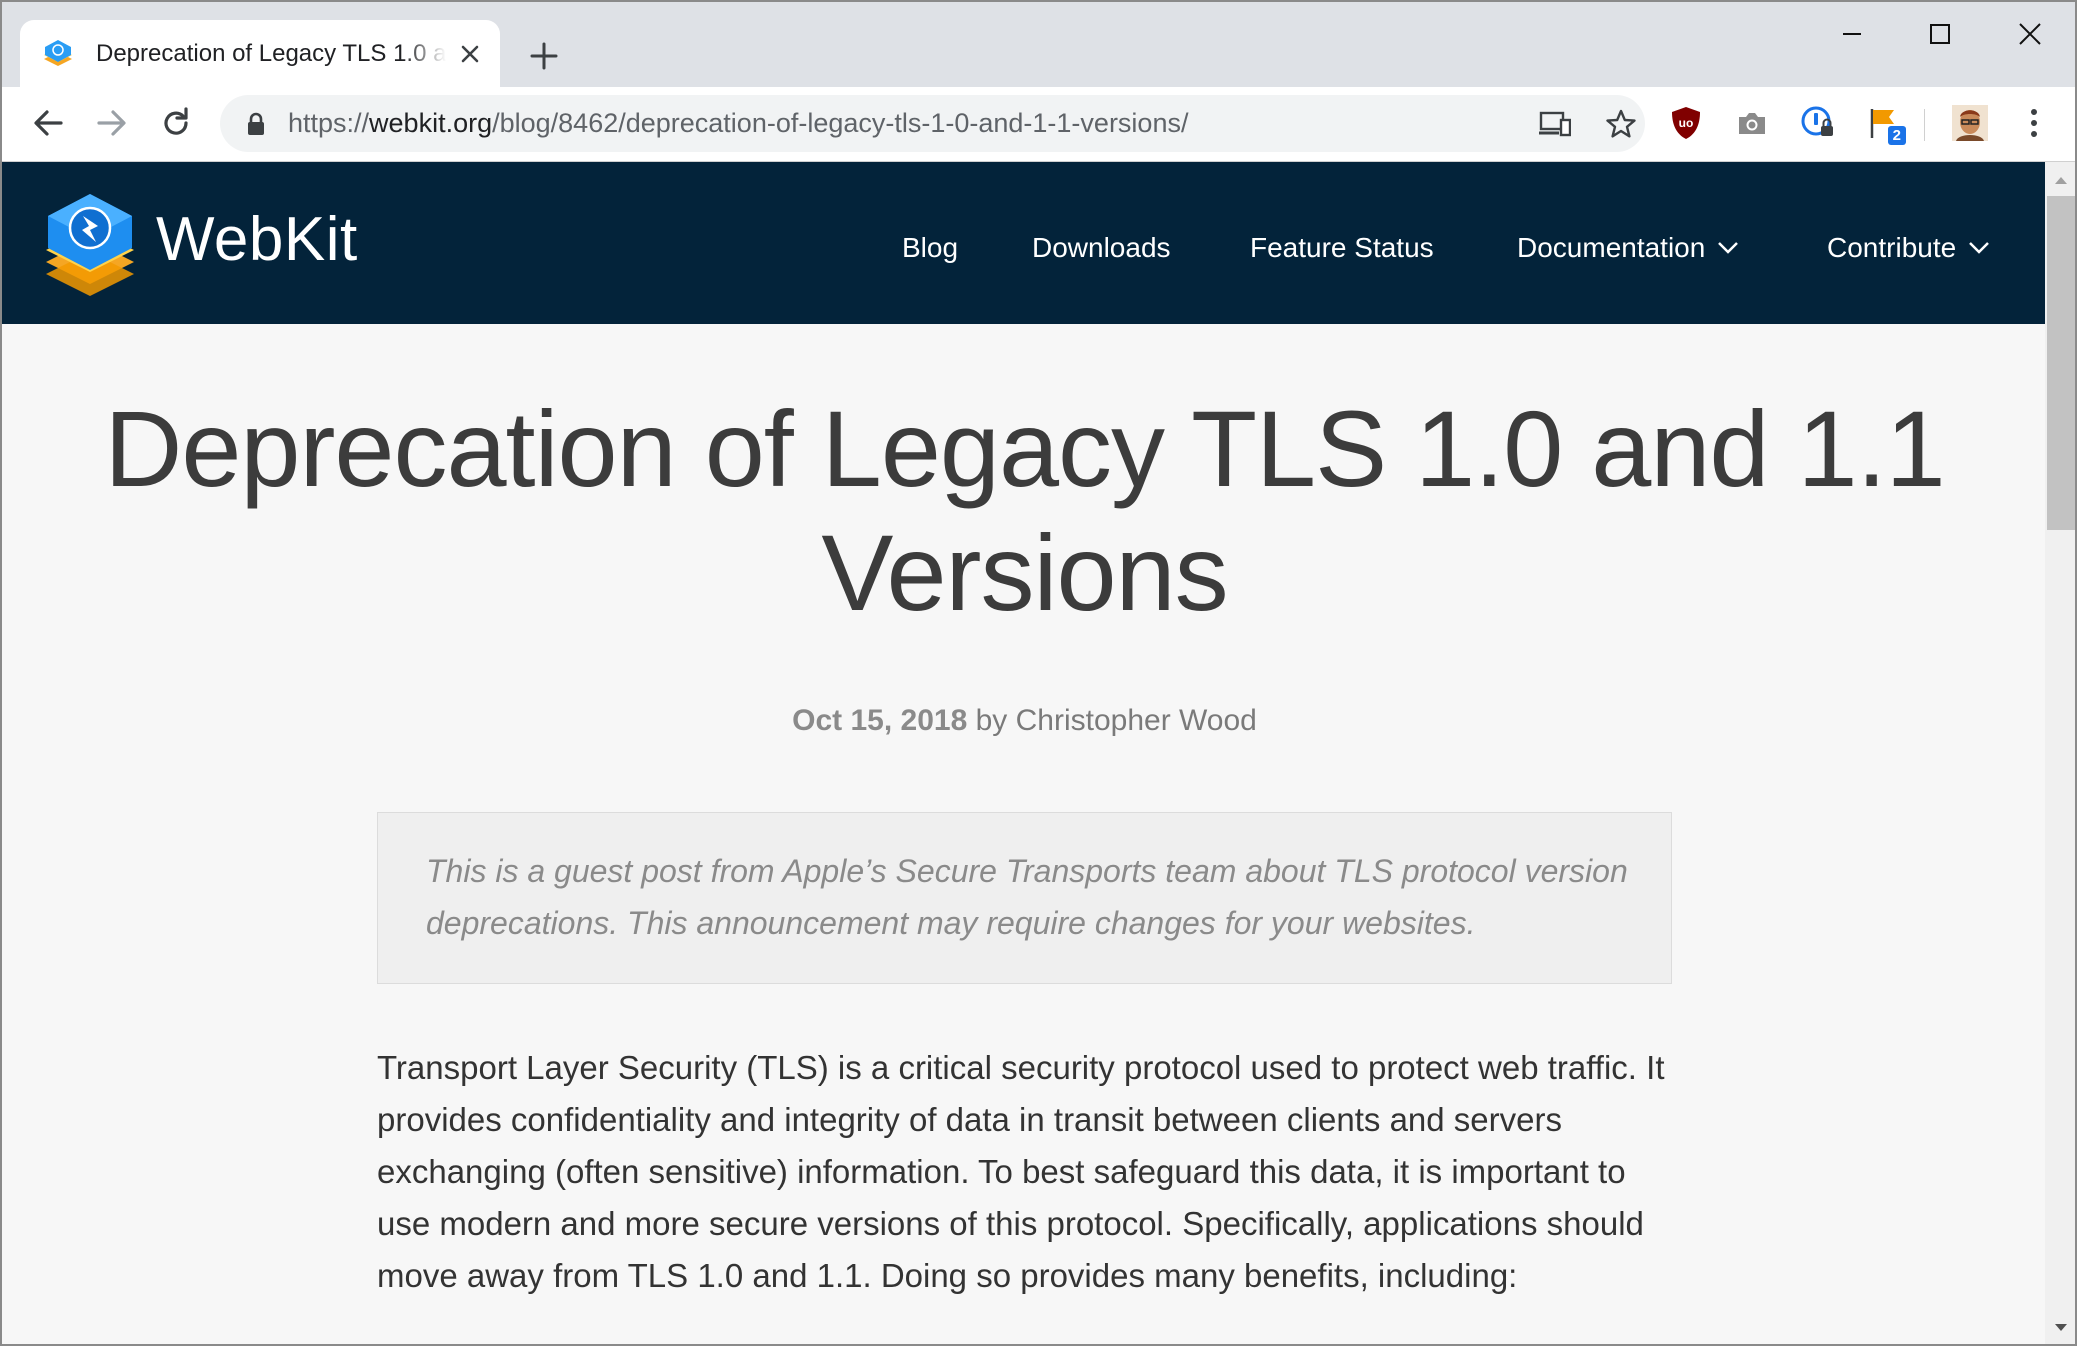  Describe the element at coordinates (58, 52) in the screenshot. I see `webkit-icon` at that location.